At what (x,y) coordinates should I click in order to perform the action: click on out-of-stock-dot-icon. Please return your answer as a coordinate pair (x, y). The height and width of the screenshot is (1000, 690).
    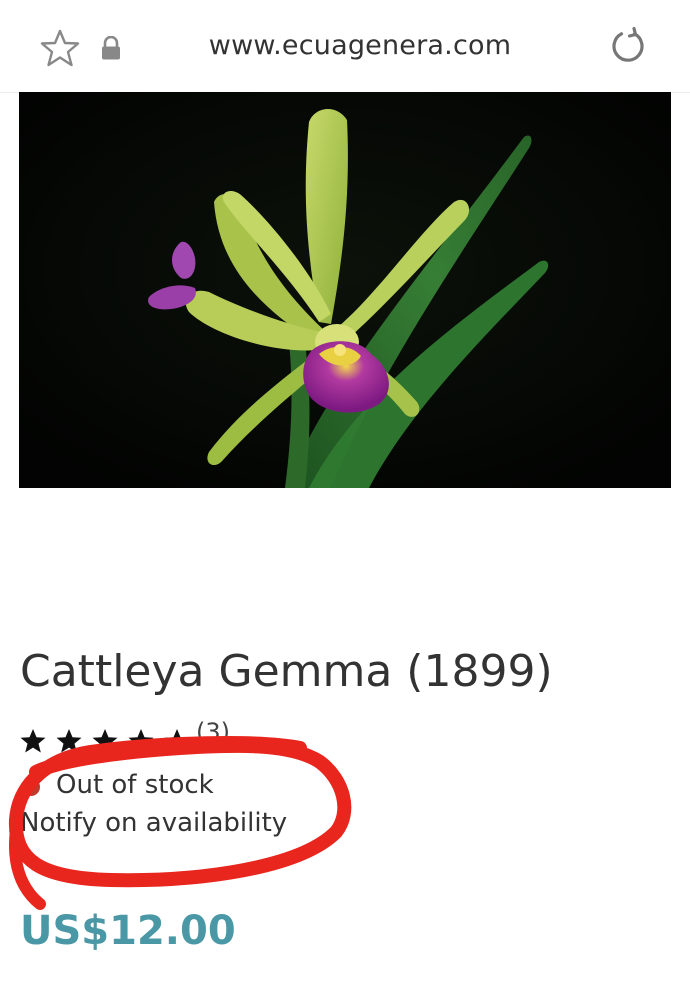
    Looking at the image, I should click on (31, 786).